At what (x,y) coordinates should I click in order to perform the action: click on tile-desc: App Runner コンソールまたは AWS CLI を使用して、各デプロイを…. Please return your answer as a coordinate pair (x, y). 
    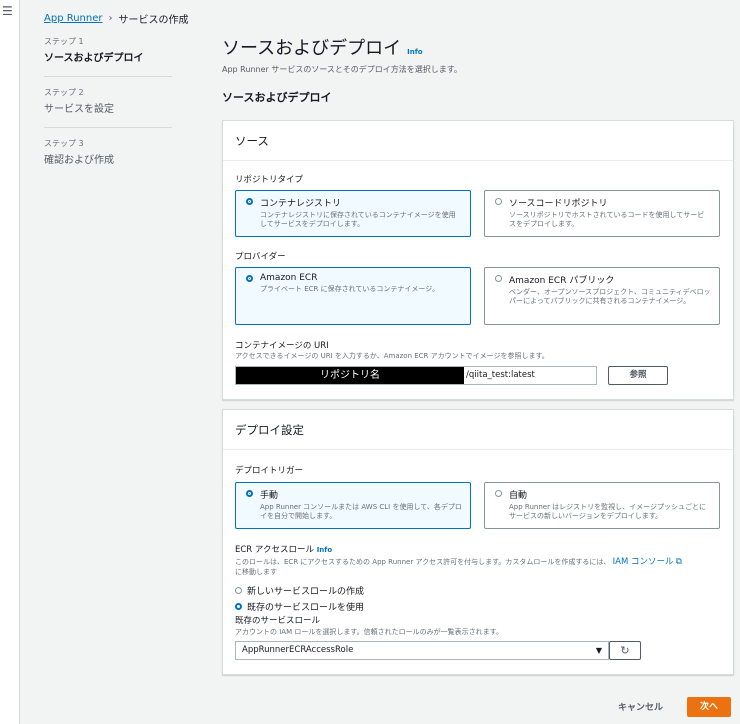
    Looking at the image, I should click on (361, 512).